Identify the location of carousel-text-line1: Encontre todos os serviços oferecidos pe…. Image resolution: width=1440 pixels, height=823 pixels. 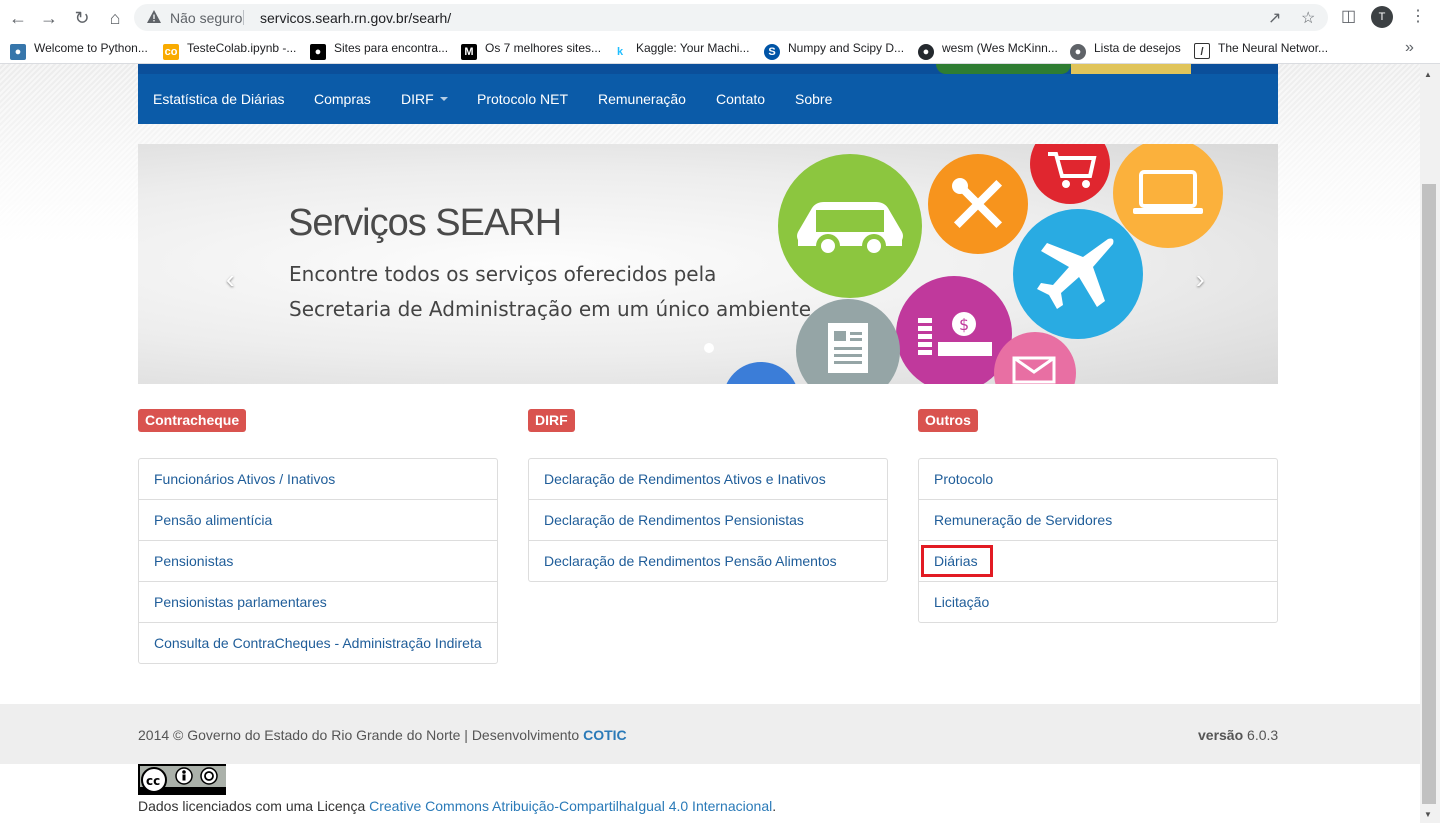
(503, 274).